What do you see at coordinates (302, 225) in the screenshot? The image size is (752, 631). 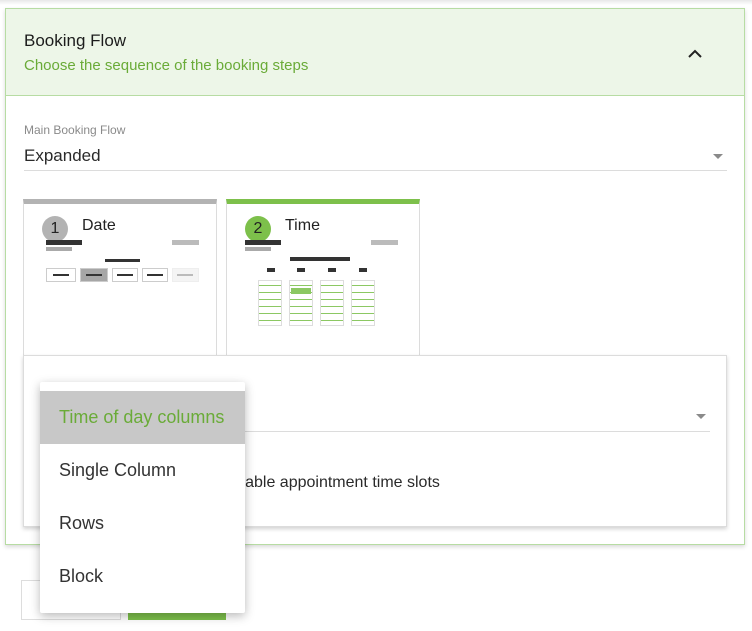 I see `step-label: Time` at bounding box center [302, 225].